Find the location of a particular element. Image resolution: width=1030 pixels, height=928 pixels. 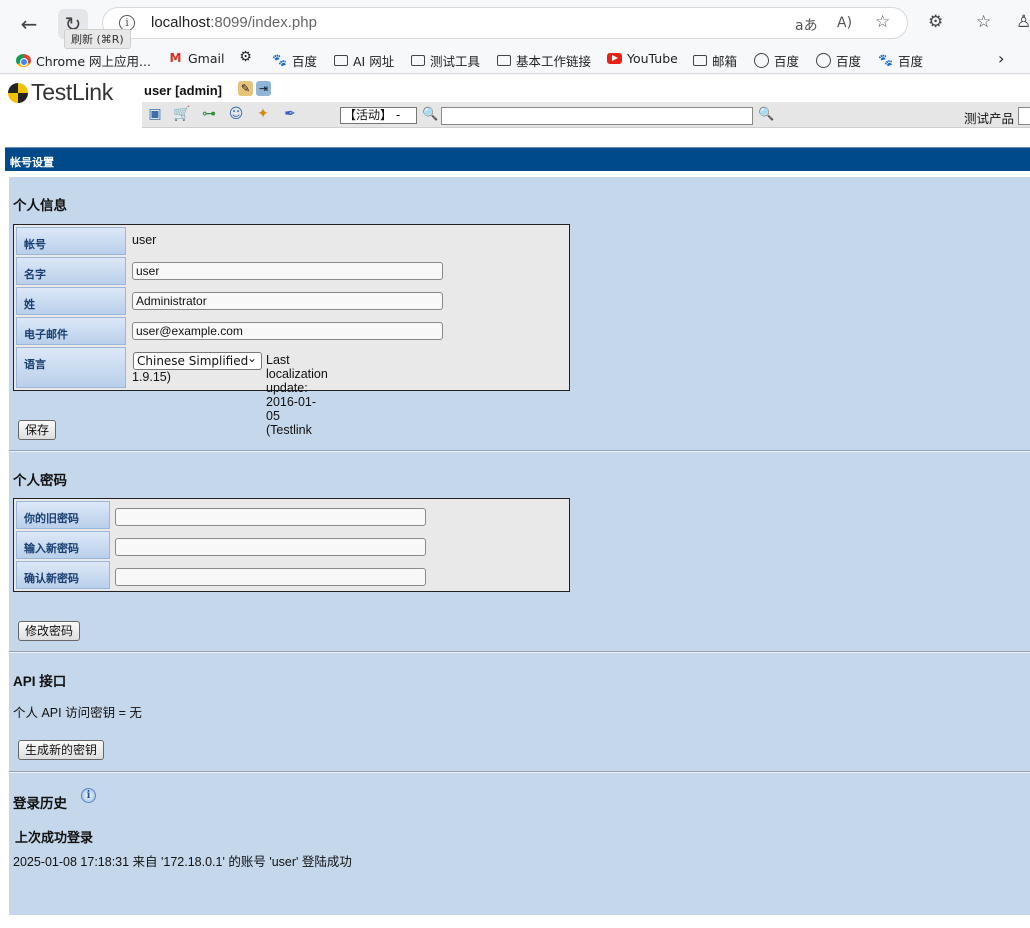

status-select: 【活动】 - is located at coordinates (378, 115).